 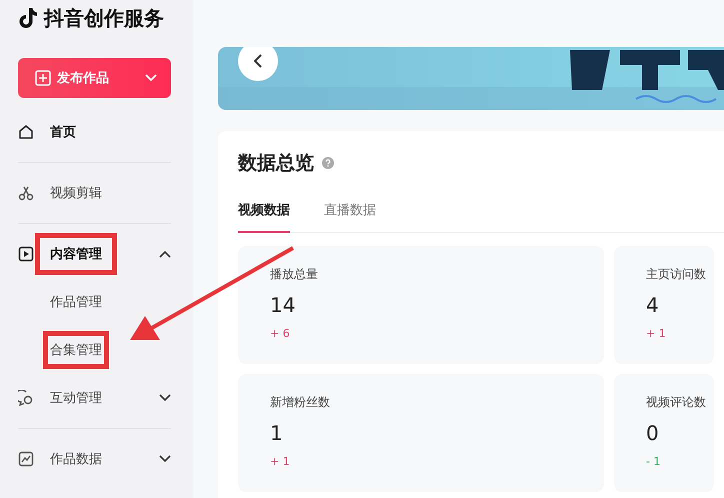 What do you see at coordinates (280, 333) in the screenshot?
I see `stat-delta: + 6` at bounding box center [280, 333].